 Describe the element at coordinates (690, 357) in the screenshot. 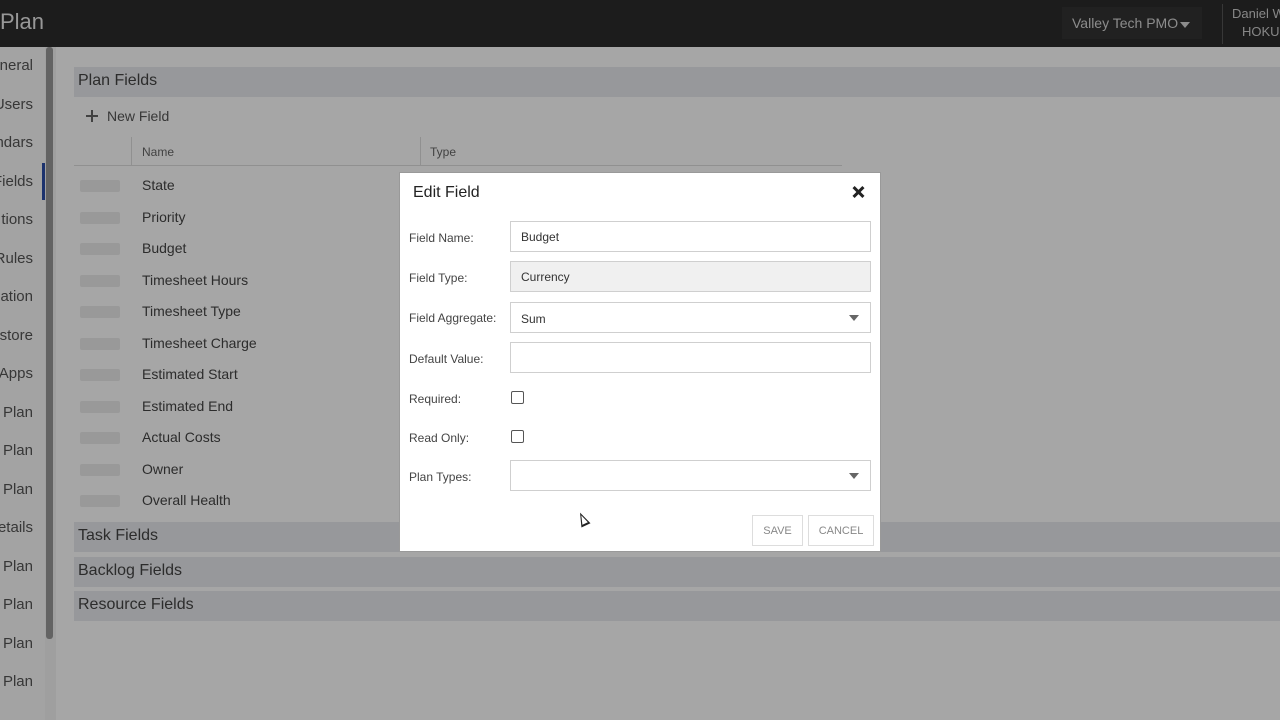

I see `default-value-input` at that location.